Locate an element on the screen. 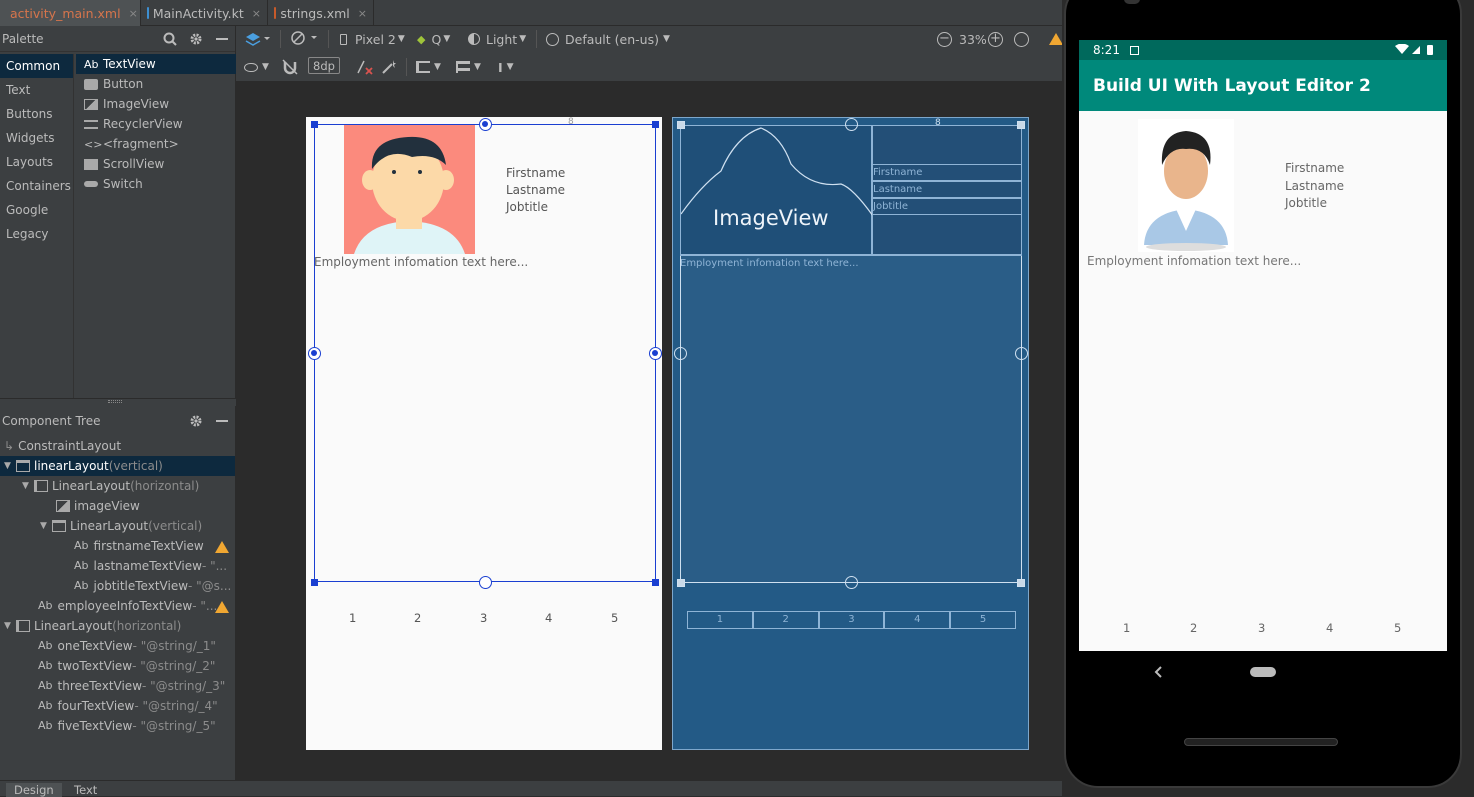 This screenshot has height=797, width=1474. panel-splitter is located at coordinates (118, 402).